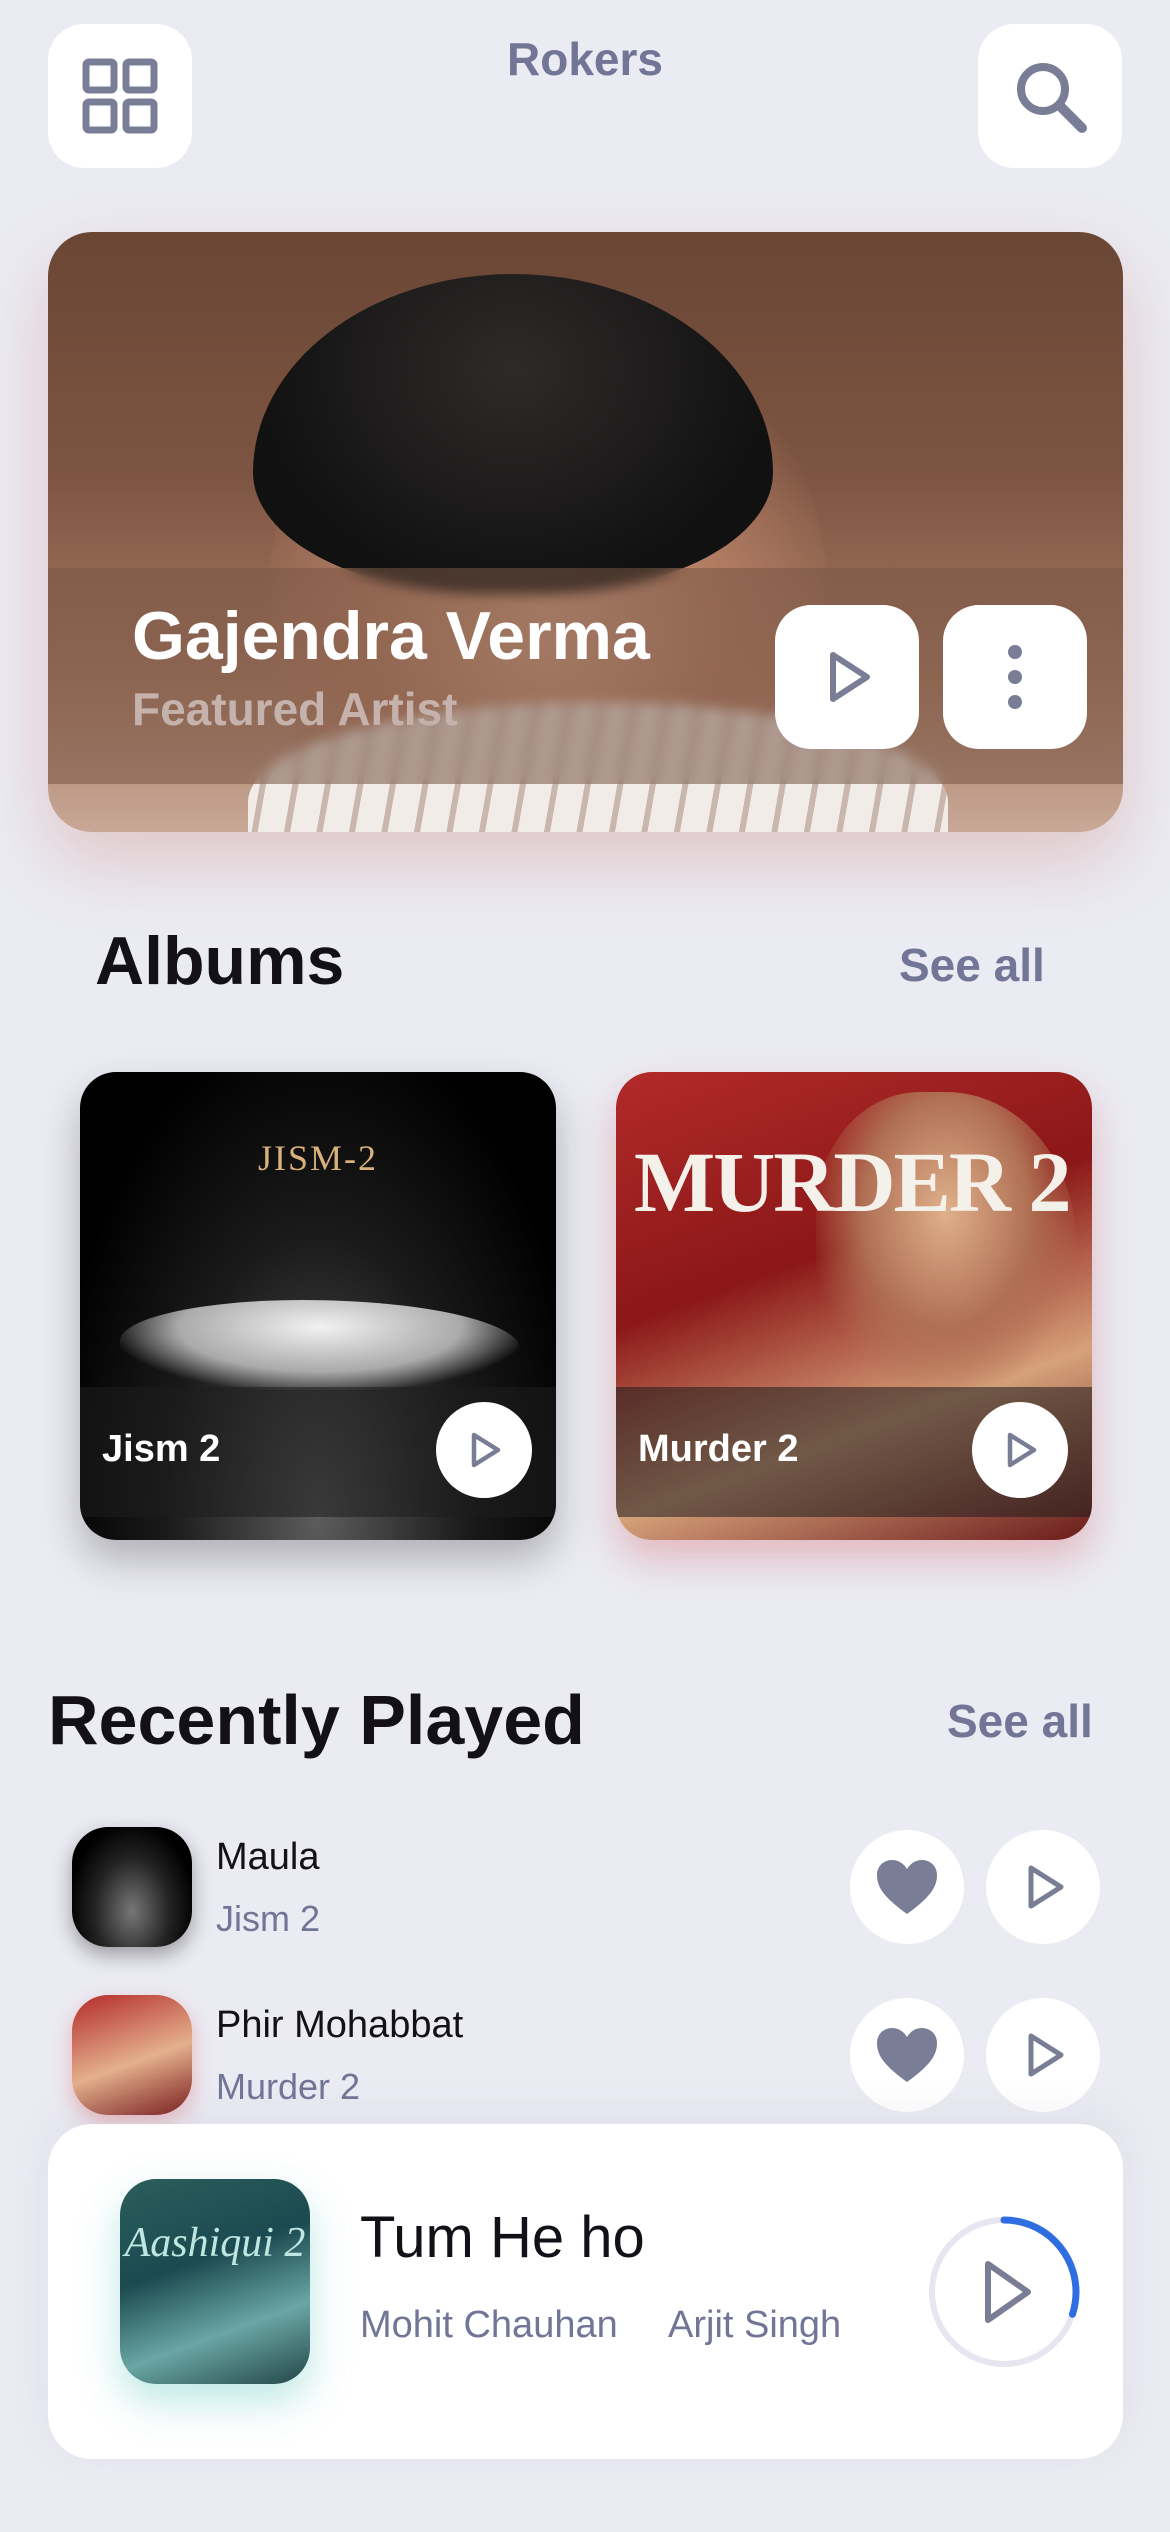  What do you see at coordinates (316, 1720) in the screenshot?
I see `recently-played-heading: Recently Played` at bounding box center [316, 1720].